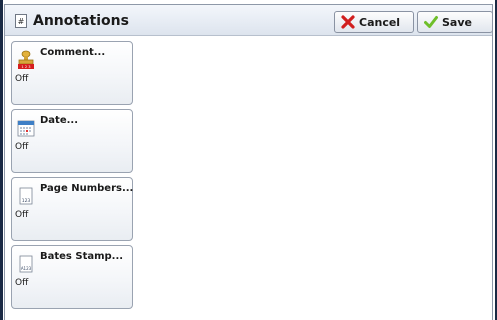 The width and height of the screenshot is (497, 320). I want to click on bates-stamp-button: A123 Bates Stamp... Off, so click(72, 277).